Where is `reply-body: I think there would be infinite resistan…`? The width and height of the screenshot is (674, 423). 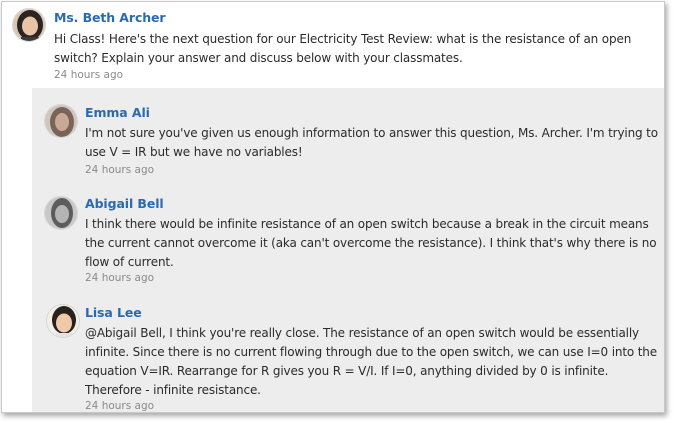
reply-body: I think there would be infinite resistan… is located at coordinates (374, 243).